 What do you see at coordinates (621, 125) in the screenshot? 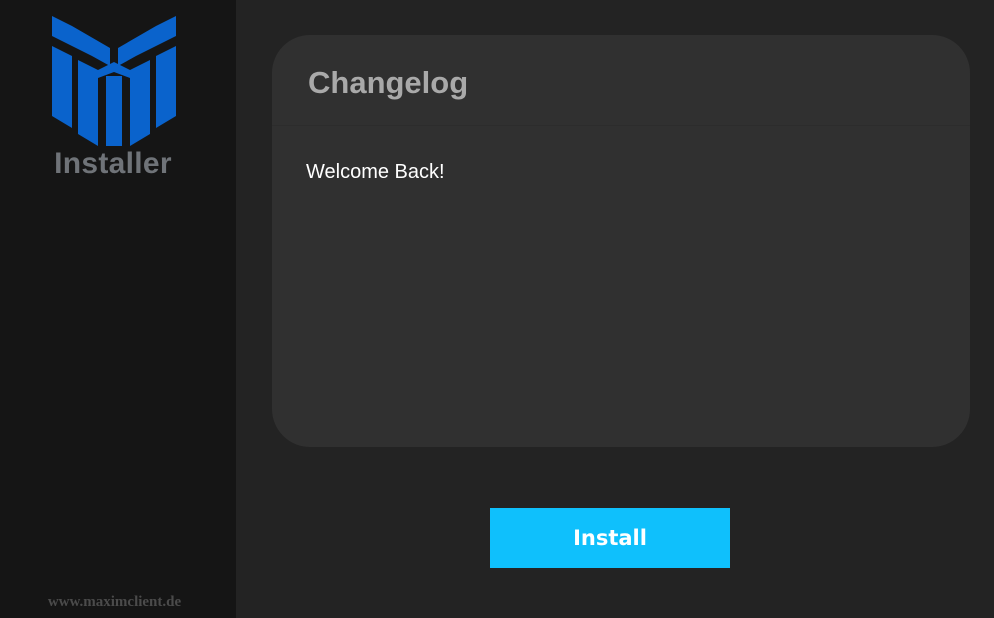
I see `changelog-divider` at bounding box center [621, 125].